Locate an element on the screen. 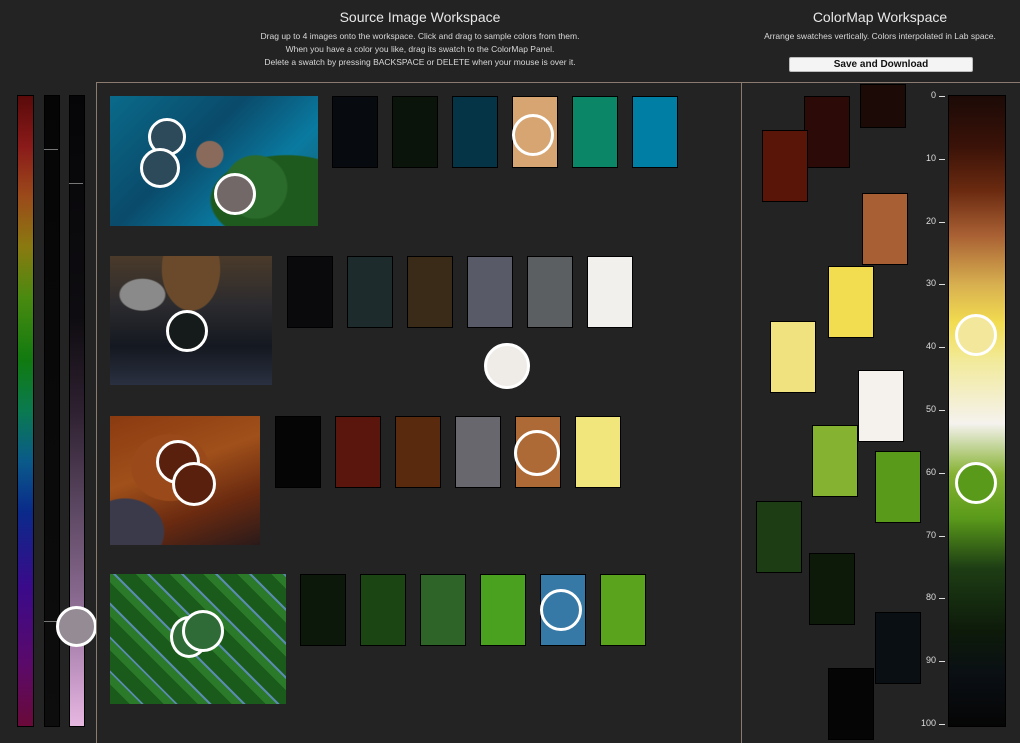 This screenshot has height=743, width=1020. tick-label: 50 is located at coordinates (930, 409).